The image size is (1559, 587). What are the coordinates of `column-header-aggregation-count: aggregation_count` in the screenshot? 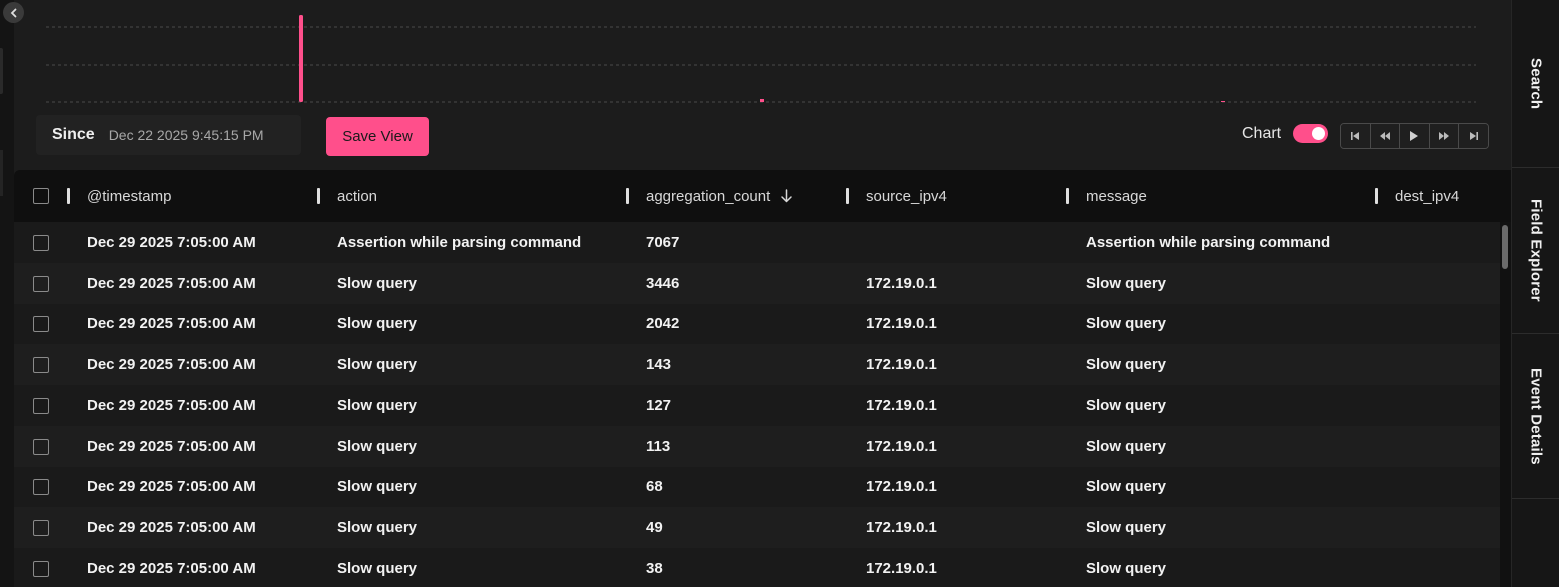 It's located at (719, 196).